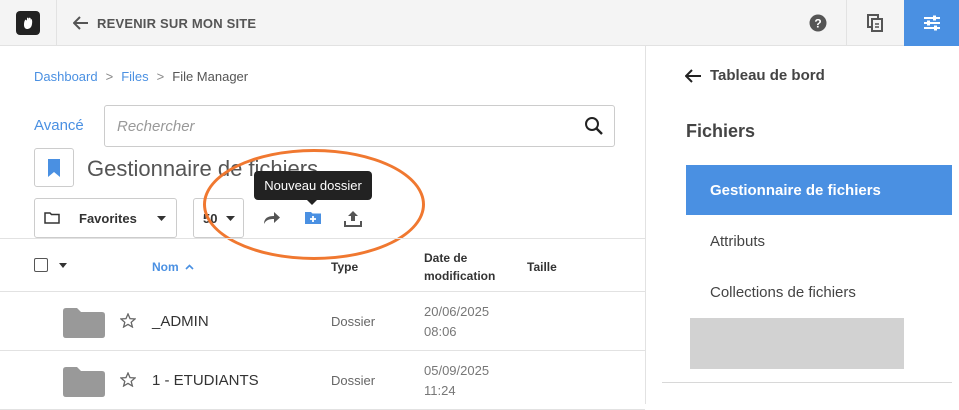  I want to click on breadcrumb: Dashboard > Files > File Manager, so click(141, 76).